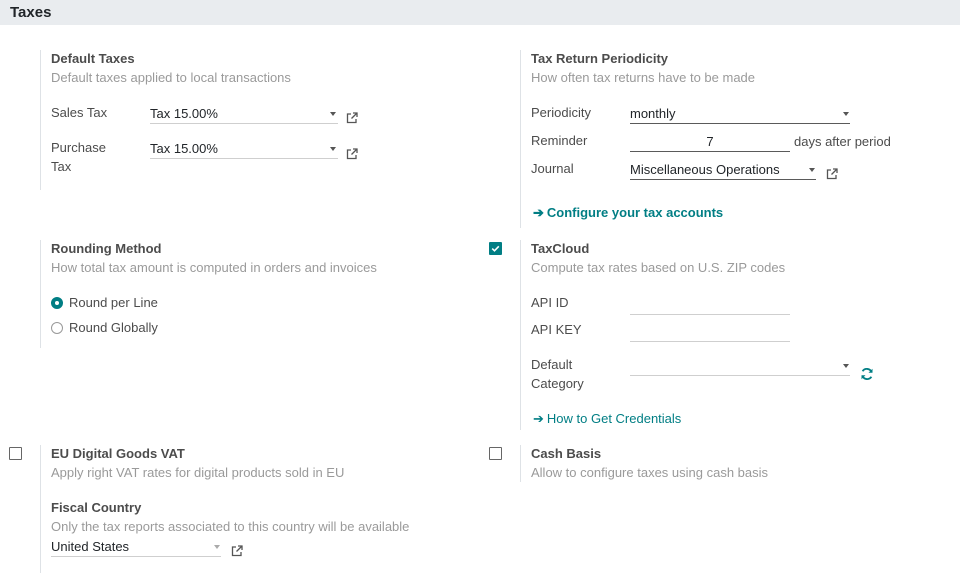 The width and height of the screenshot is (960, 587). Describe the element at coordinates (106, 248) in the screenshot. I see `rounding-title: Rounding Method` at that location.